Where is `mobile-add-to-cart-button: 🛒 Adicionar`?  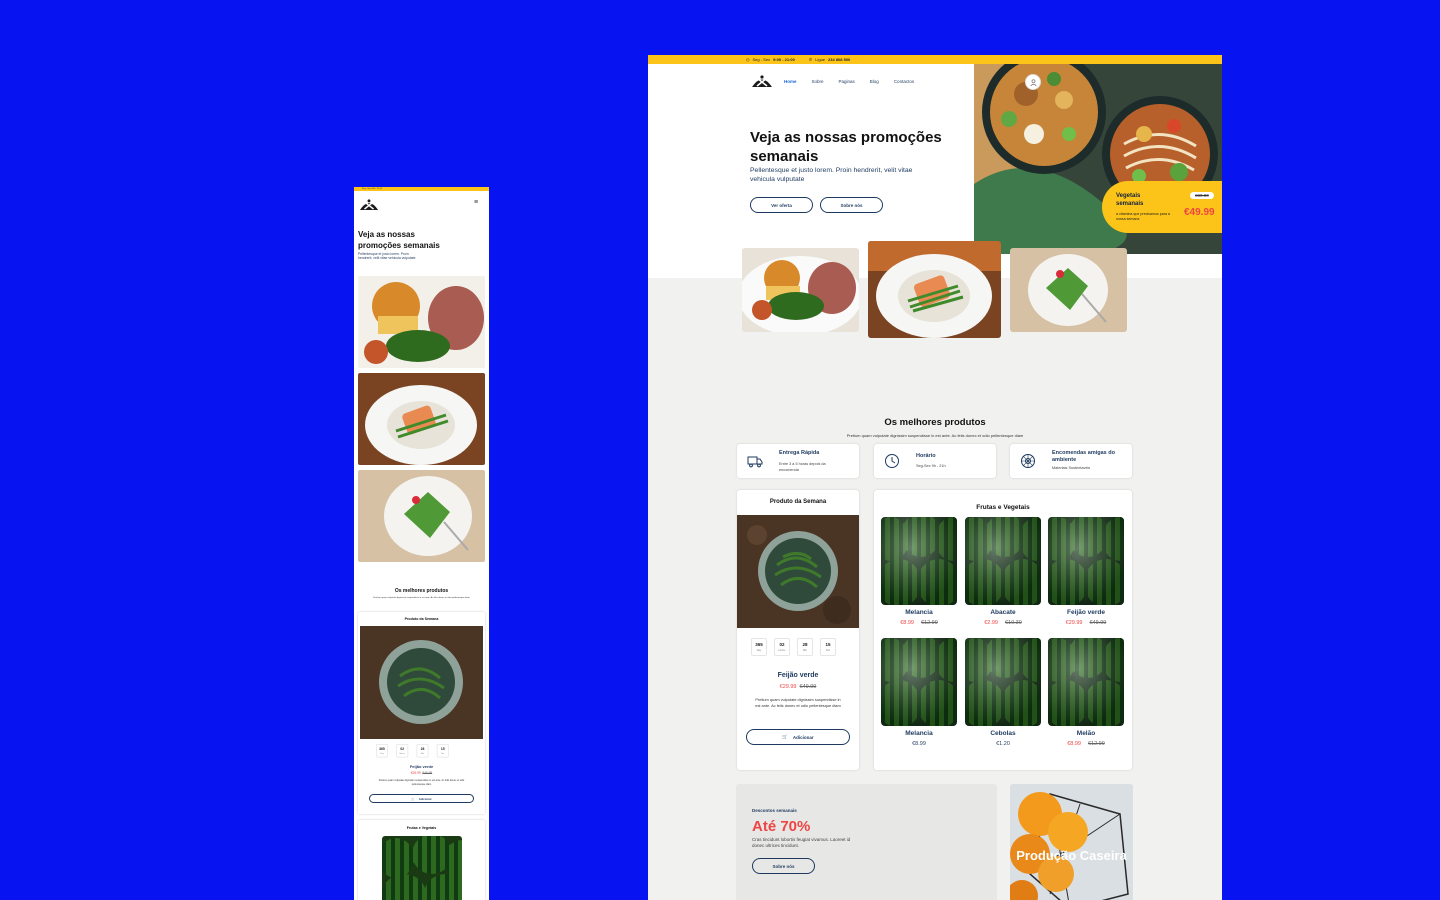
mobile-add-to-cart-button: 🛒 Adicionar is located at coordinates (421, 798).